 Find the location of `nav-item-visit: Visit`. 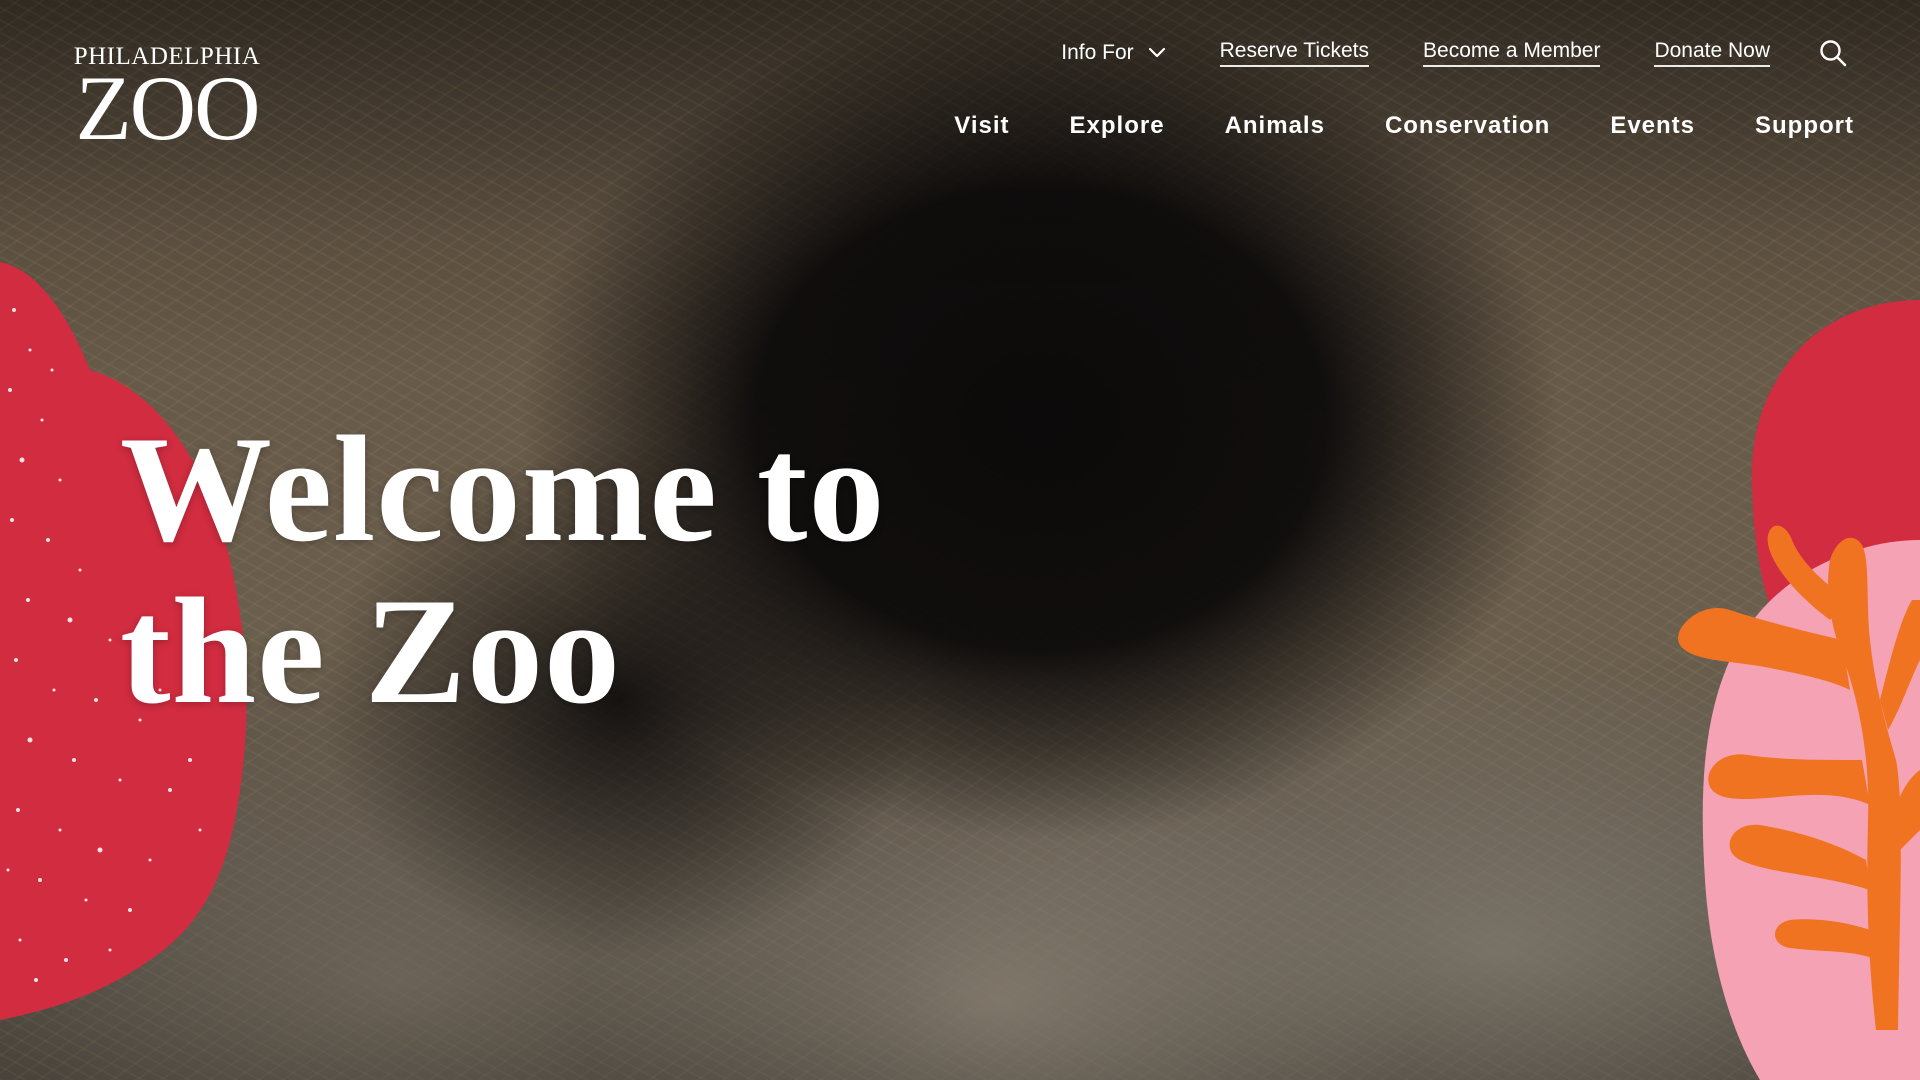

nav-item-visit: Visit is located at coordinates (981, 126).